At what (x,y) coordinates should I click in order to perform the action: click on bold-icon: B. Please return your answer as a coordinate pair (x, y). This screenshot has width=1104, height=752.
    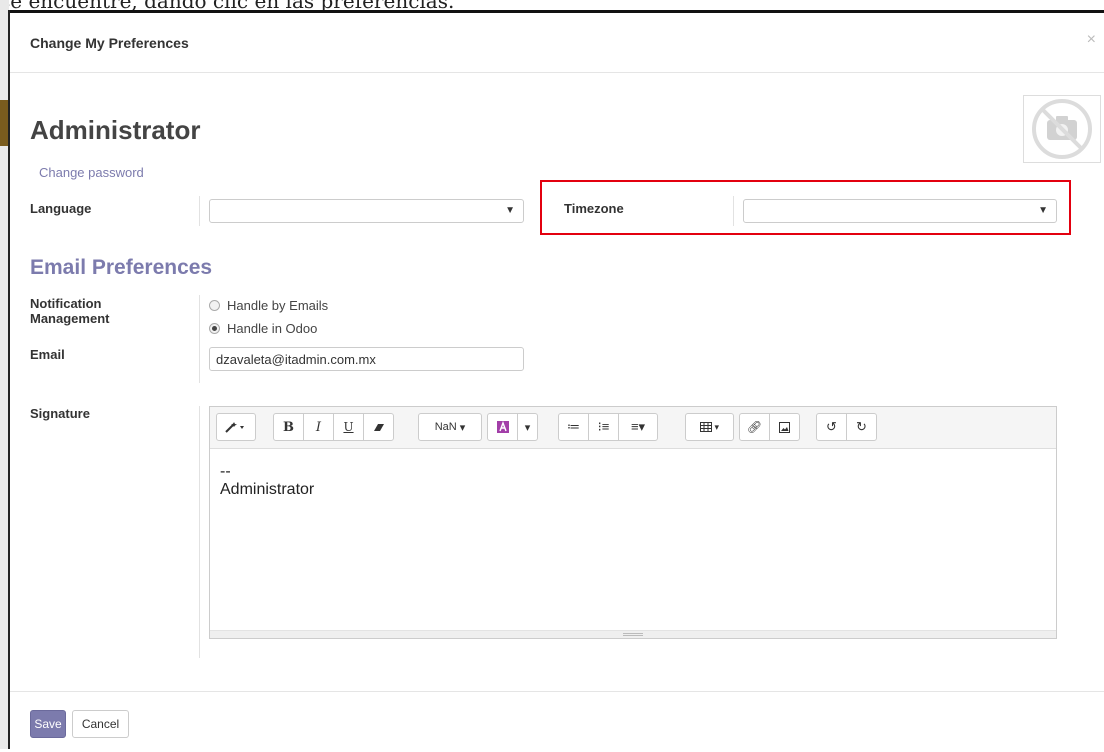
    Looking at the image, I should click on (288, 427).